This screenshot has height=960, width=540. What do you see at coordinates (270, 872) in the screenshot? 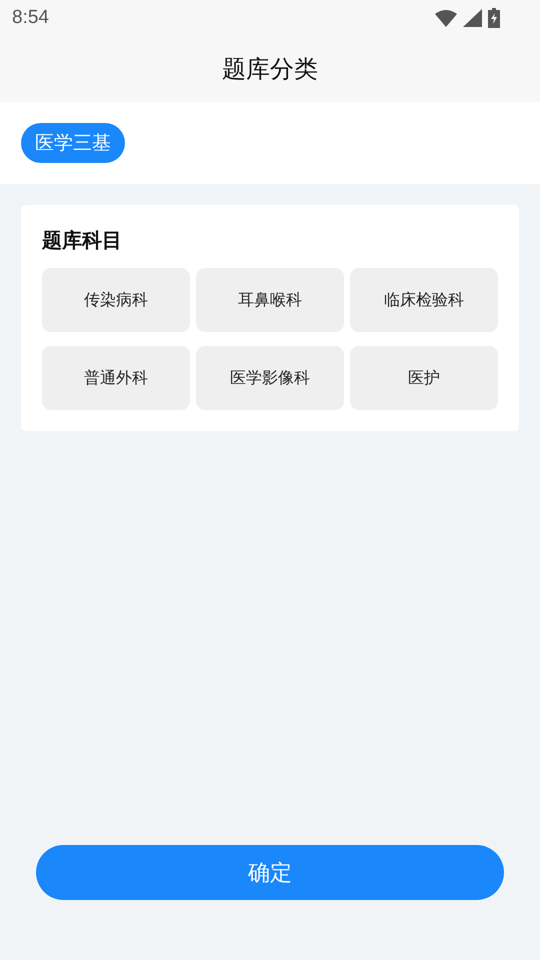
I see `confirm-button: 确定` at bounding box center [270, 872].